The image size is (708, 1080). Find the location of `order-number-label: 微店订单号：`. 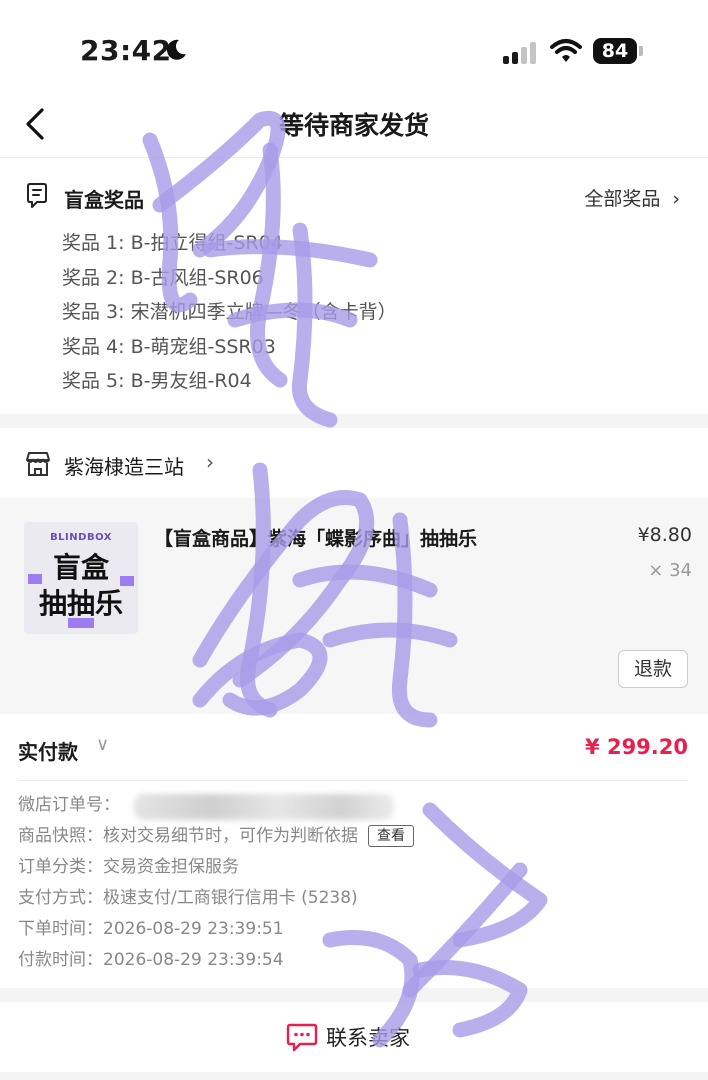

order-number-label: 微店订单号： is located at coordinates (69, 805).